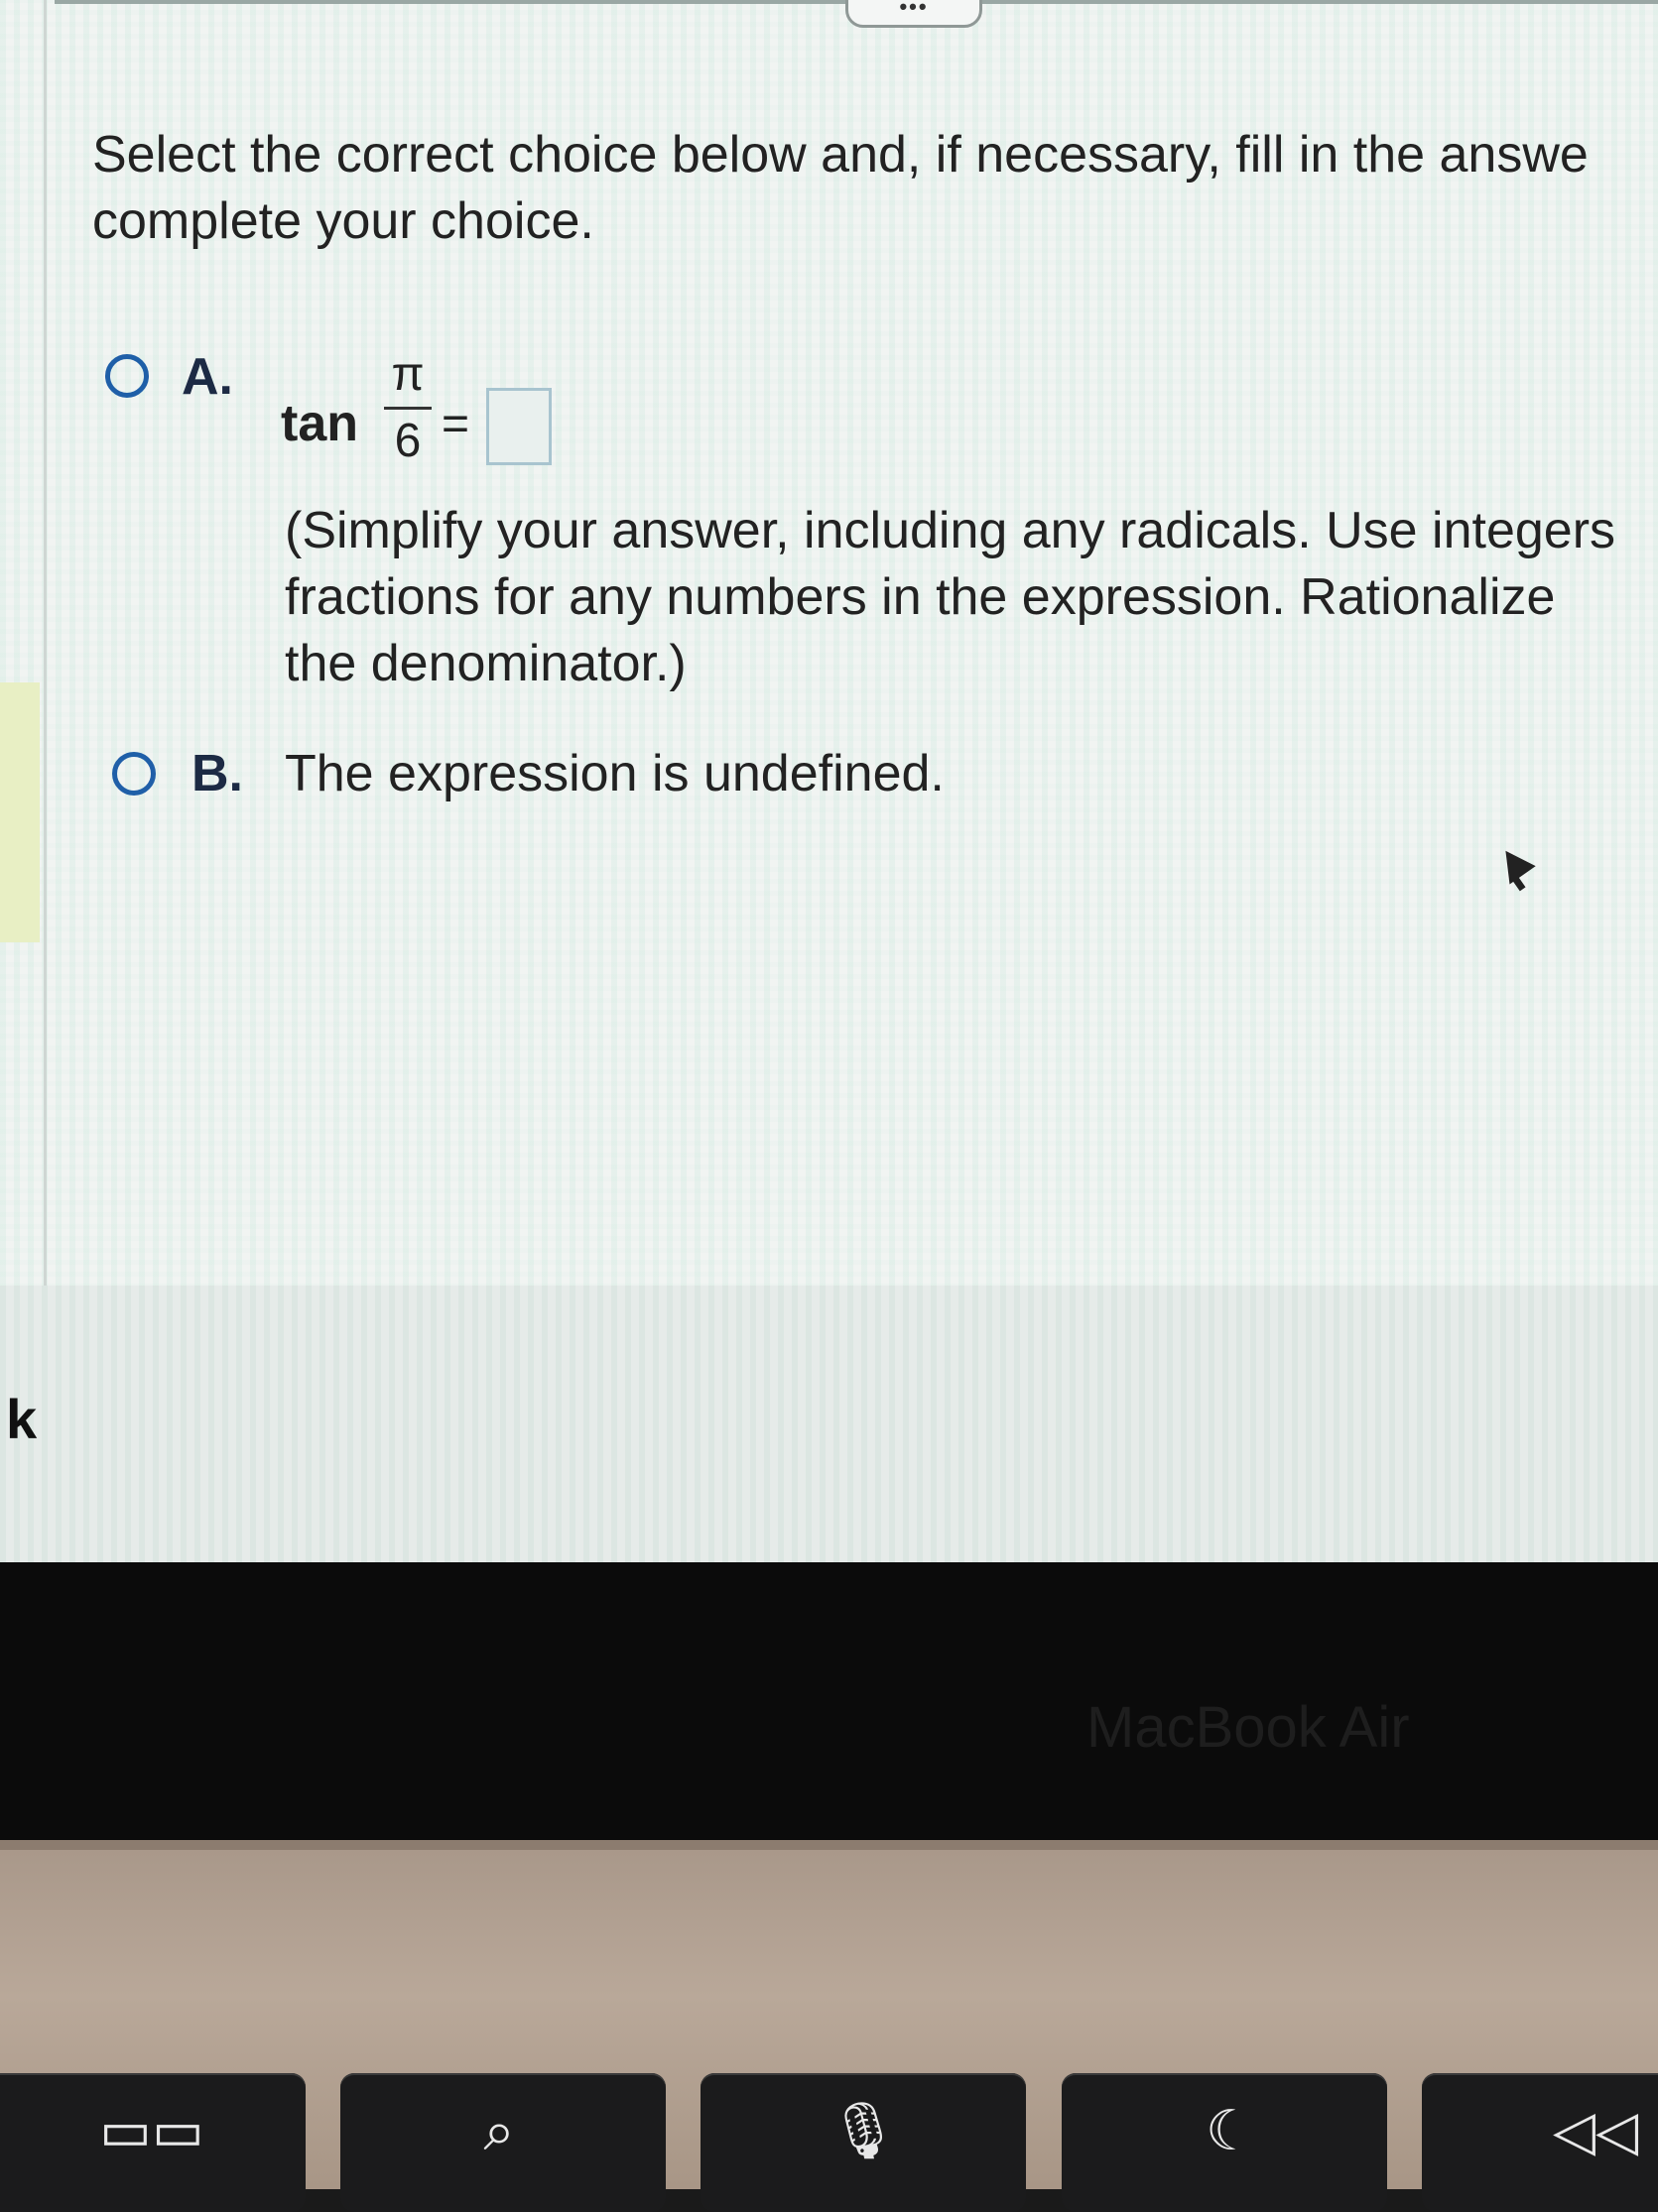  What do you see at coordinates (863, 2130) in the screenshot?
I see `microphone-icon: 🎙` at bounding box center [863, 2130].